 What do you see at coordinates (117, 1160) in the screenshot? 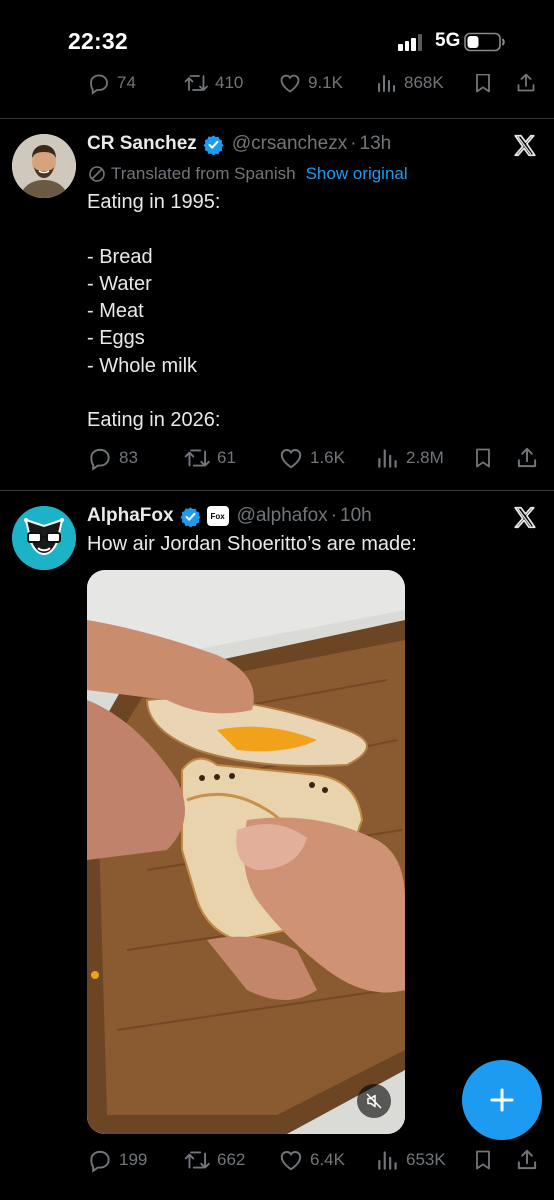
I see `reply-button: 199` at bounding box center [117, 1160].